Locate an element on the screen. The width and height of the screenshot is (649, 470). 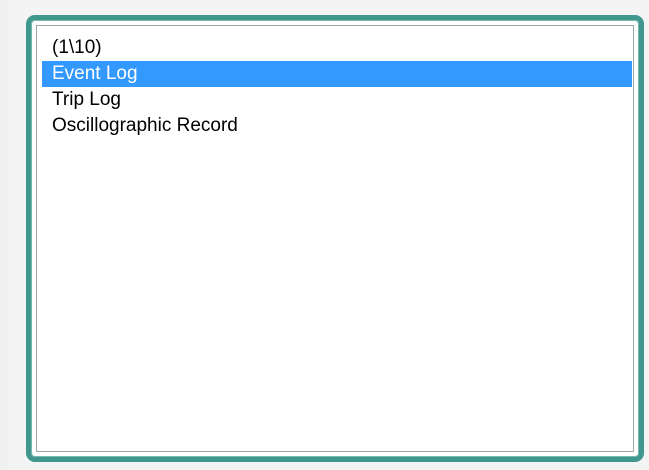
list-item-oscillographic-record: Oscillographic Record is located at coordinates (337, 126).